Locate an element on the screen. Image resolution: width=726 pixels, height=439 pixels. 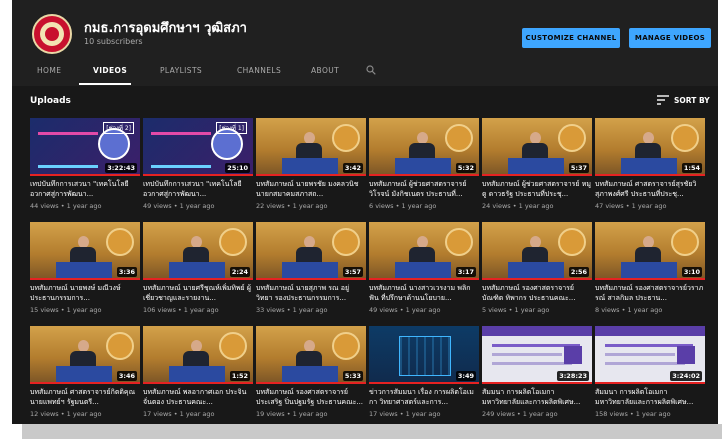
video-thumbnail: 5:37 is located at coordinates (537, 147).